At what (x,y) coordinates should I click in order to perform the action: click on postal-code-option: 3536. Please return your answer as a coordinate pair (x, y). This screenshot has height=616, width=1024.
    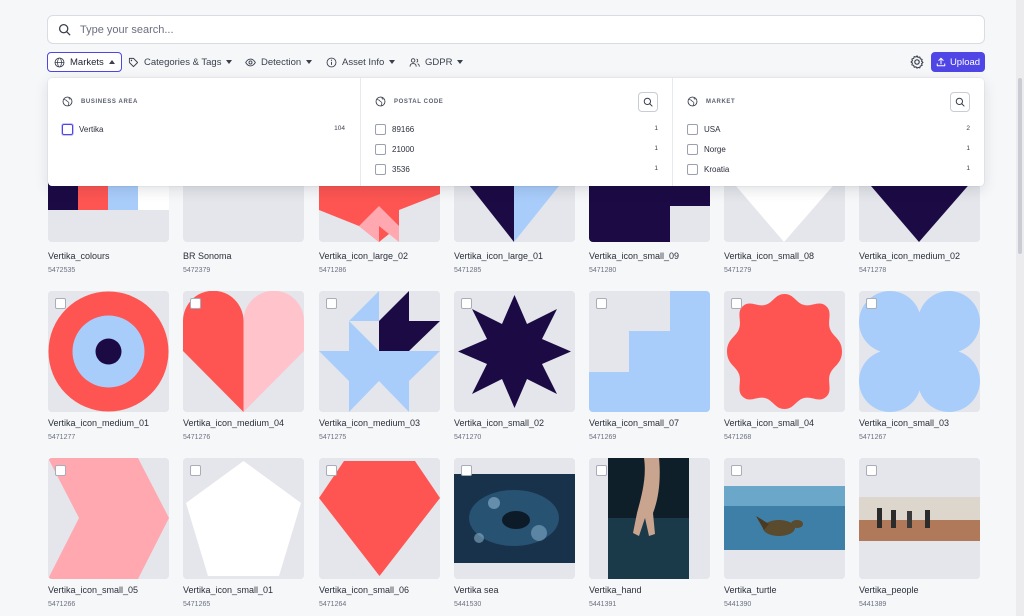
    Looking at the image, I should click on (392, 169).